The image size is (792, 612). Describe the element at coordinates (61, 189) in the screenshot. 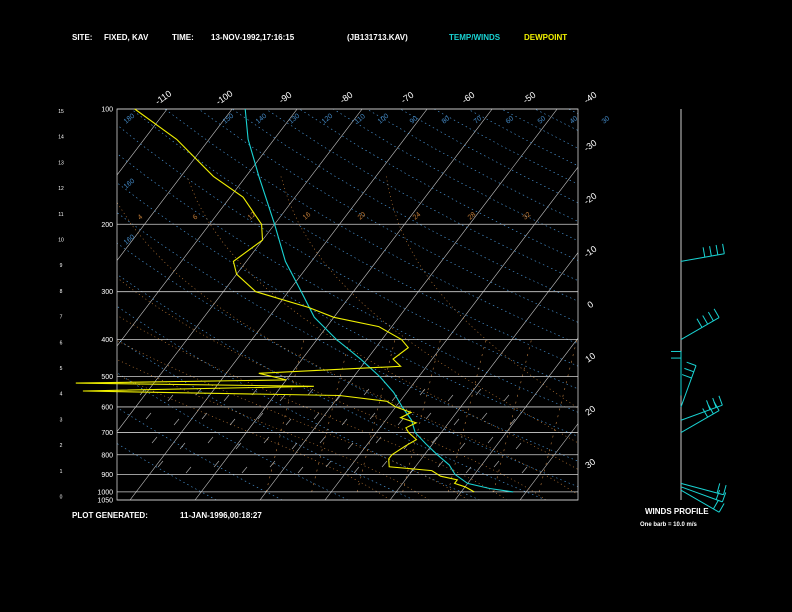

I see `height-tick-label: 12` at that location.